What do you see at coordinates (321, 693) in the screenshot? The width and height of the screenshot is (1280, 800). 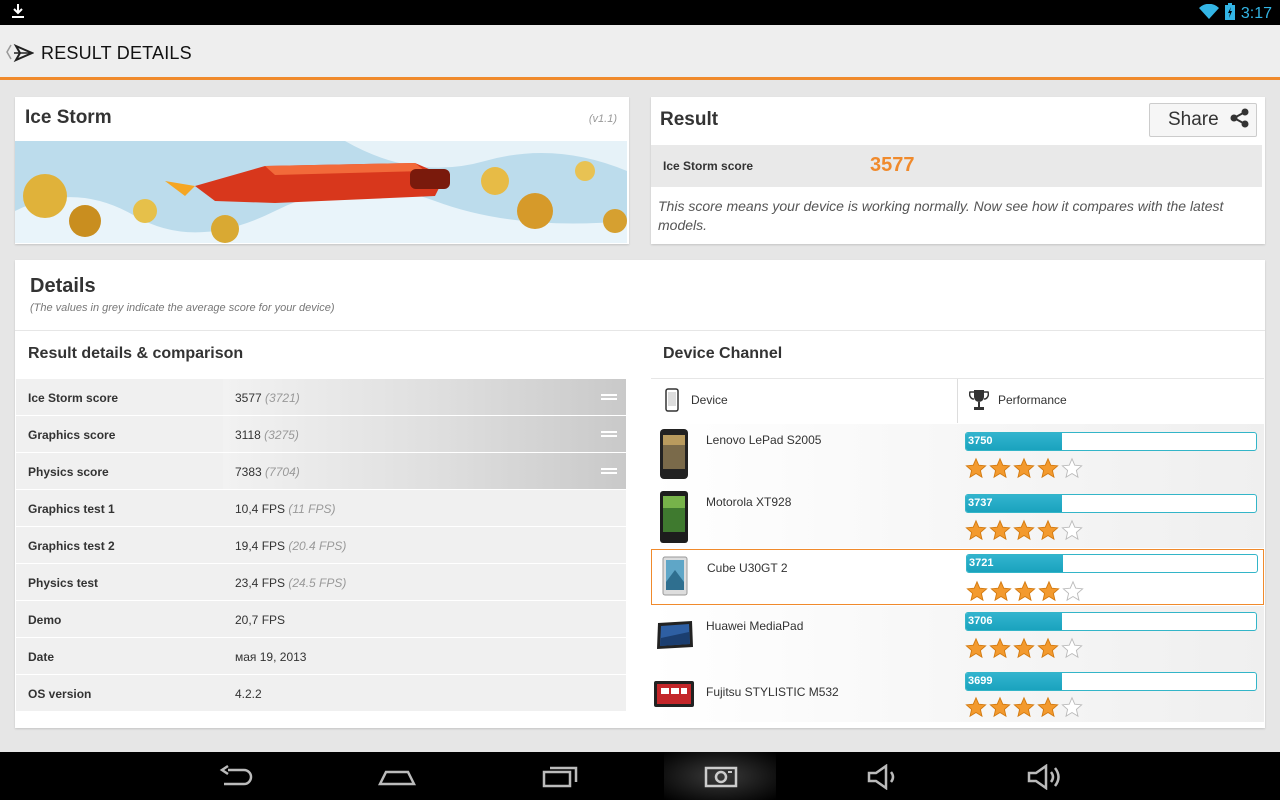 I see `table-row: OS version 4.2.2` at bounding box center [321, 693].